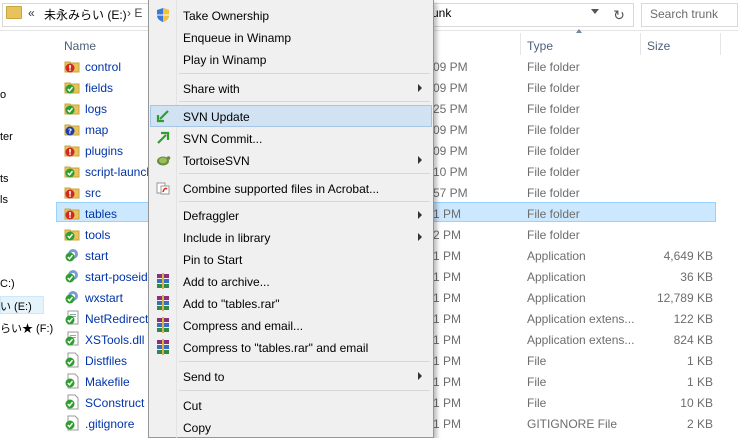 This screenshot has height=438, width=738. Describe the element at coordinates (16, 306) in the screenshot. I see `nav-item-drive-e: い (E:)` at that location.